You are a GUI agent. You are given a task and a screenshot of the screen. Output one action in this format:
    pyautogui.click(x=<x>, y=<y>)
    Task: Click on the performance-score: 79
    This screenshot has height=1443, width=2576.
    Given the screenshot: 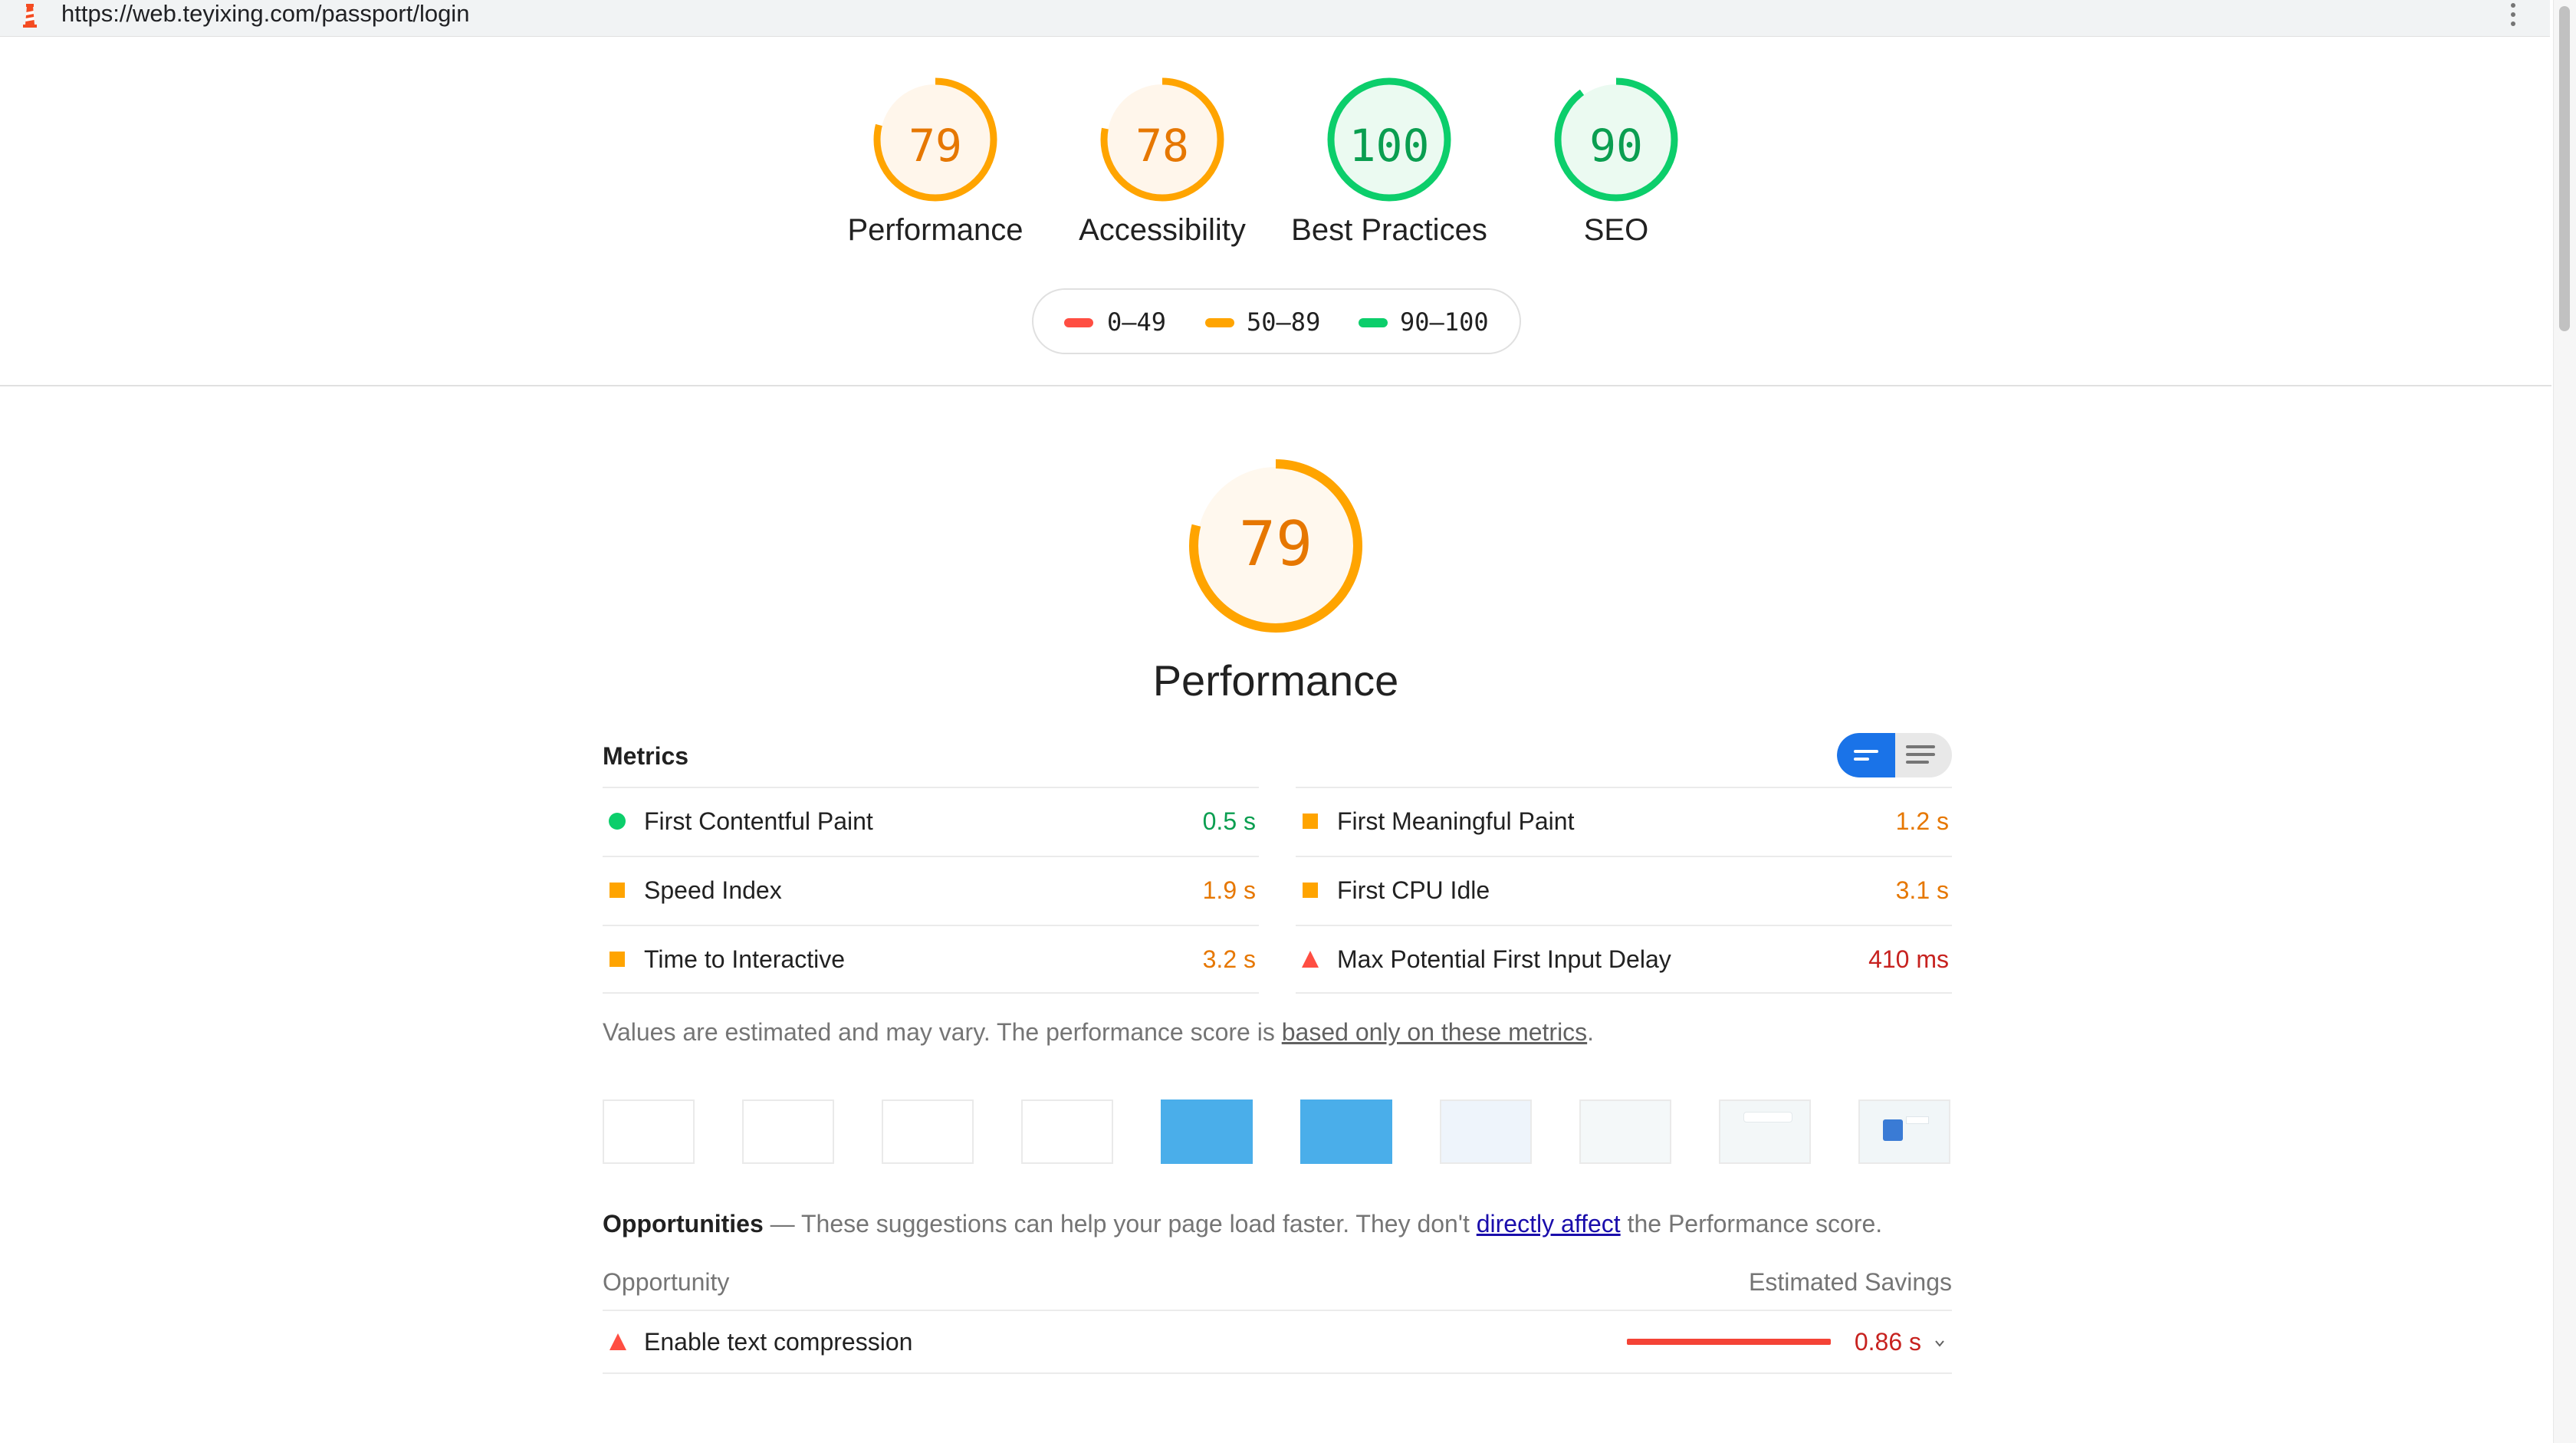 What is the action you would take?
    pyautogui.click(x=1275, y=544)
    